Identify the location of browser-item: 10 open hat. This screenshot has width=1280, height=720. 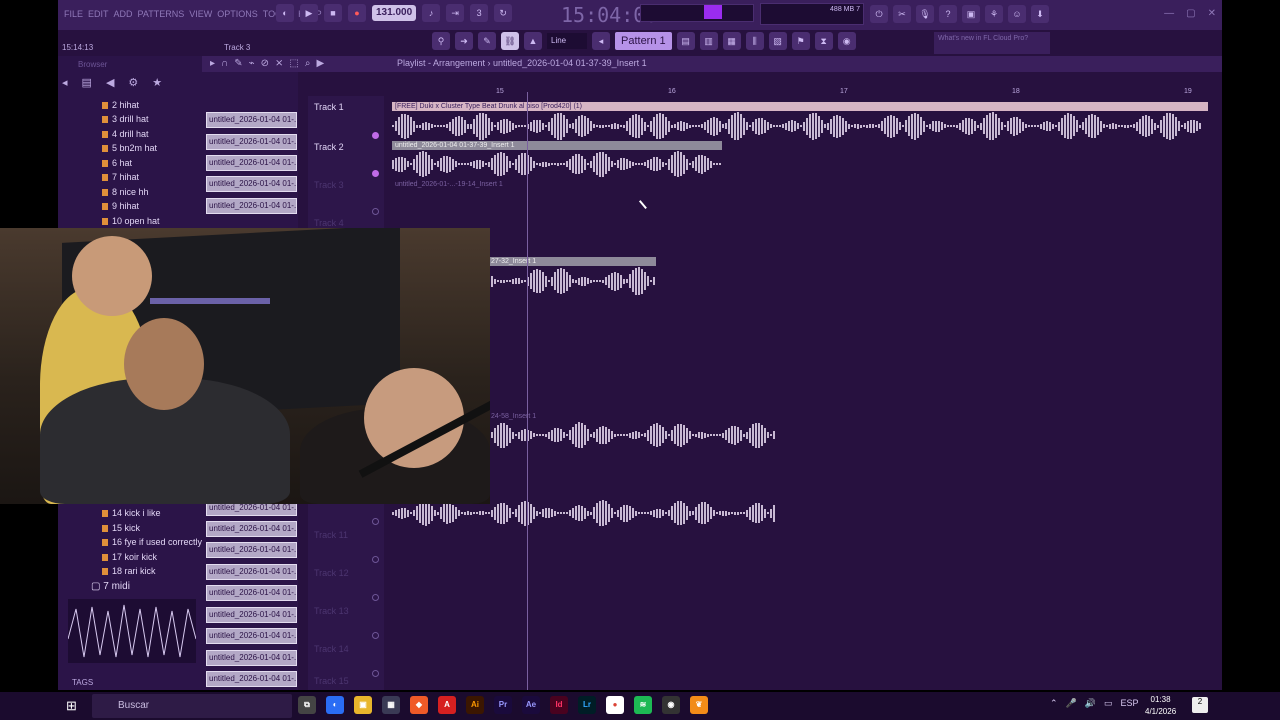
(131, 221).